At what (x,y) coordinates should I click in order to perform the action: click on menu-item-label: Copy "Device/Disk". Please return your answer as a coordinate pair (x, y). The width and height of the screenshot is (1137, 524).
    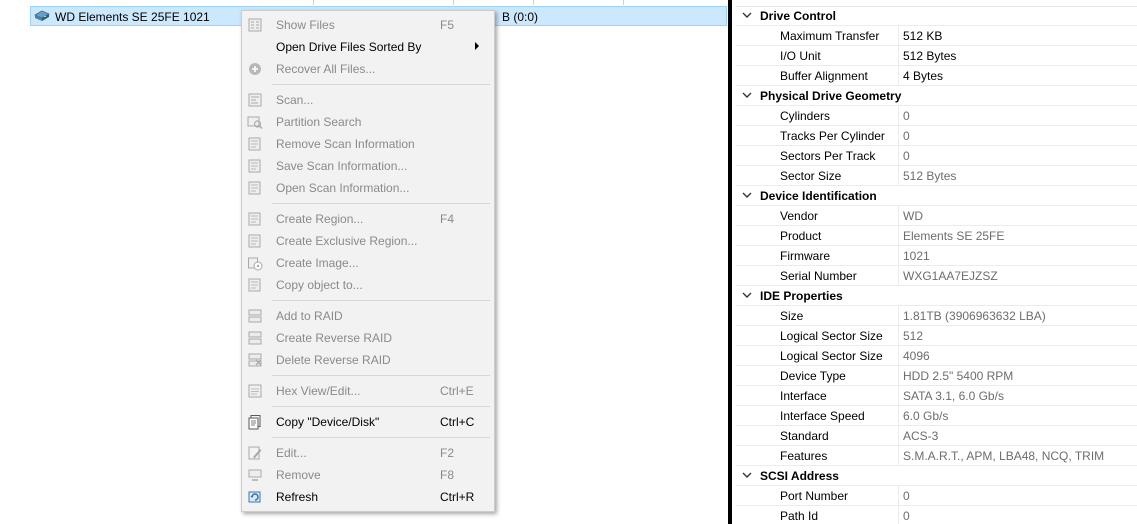
    Looking at the image, I should click on (328, 422).